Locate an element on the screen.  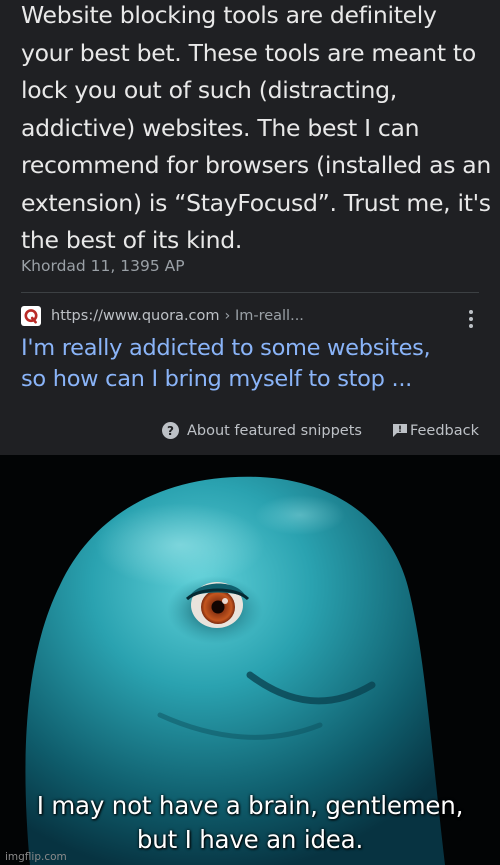
help-icon: ? is located at coordinates (170, 430).